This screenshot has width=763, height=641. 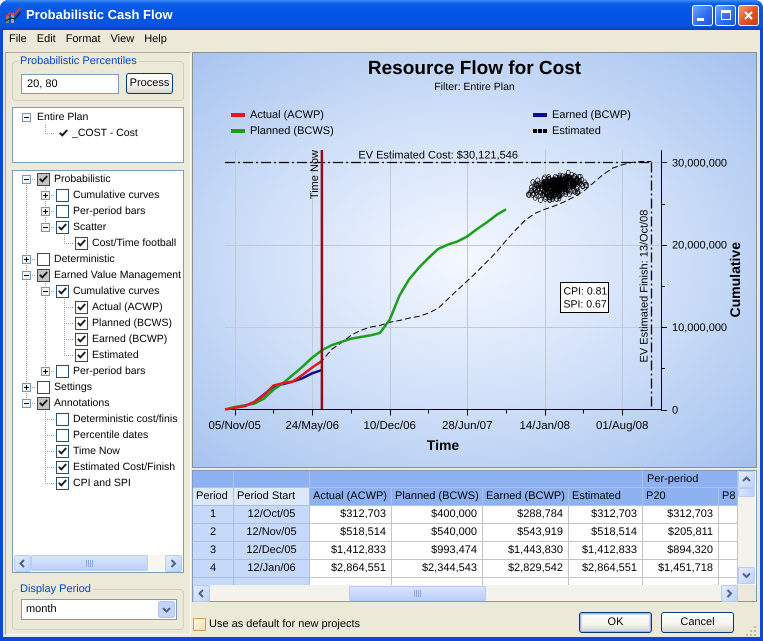 What do you see at coordinates (84, 259) in the screenshot?
I see `tree-item-label: Deterministic` at bounding box center [84, 259].